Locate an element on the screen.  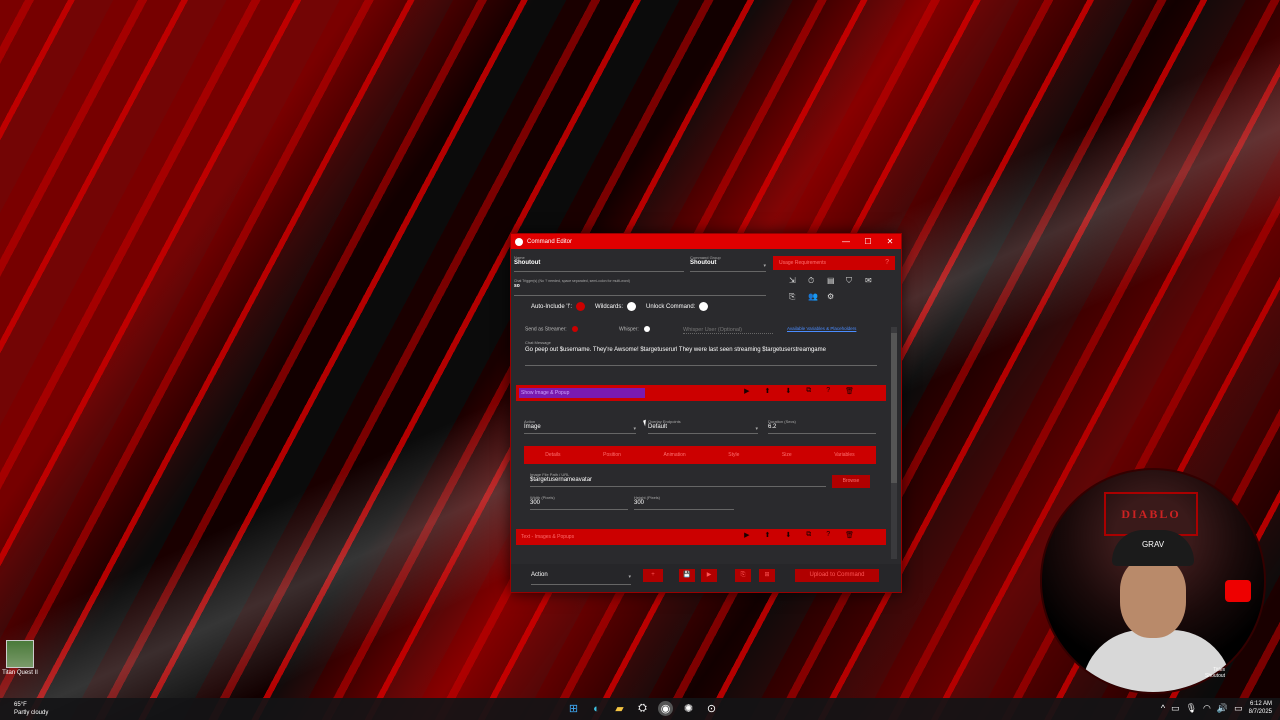
upload-to-command-button: Upload to Command is located at coordinates (837, 575).